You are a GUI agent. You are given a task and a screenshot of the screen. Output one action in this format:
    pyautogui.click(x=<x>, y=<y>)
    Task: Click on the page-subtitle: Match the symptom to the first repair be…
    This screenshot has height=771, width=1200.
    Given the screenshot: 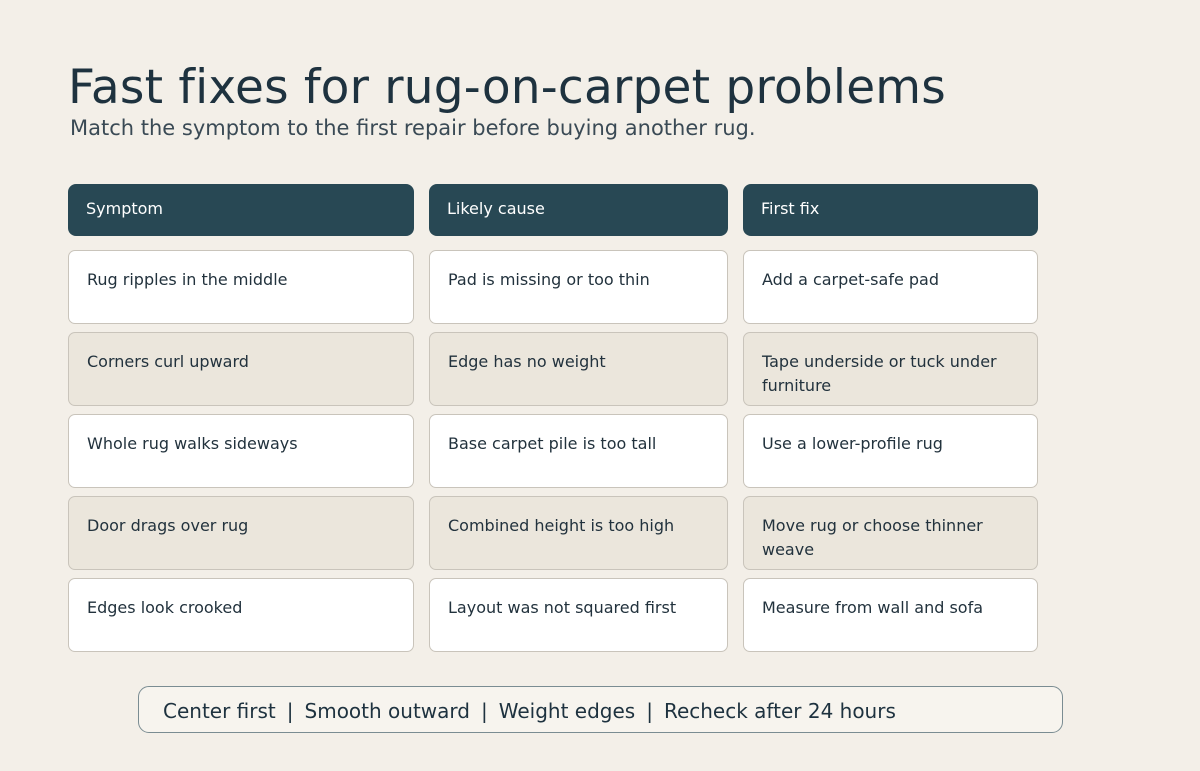 What is the action you would take?
    pyautogui.click(x=413, y=128)
    